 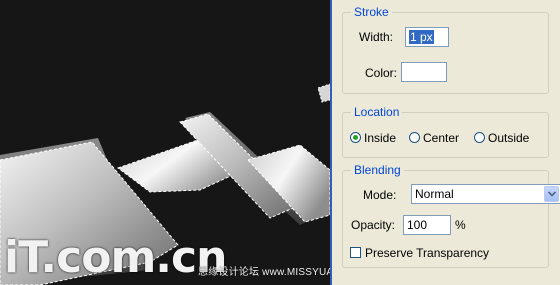 I want to click on opacity-label: Opacity:, so click(x=373, y=225).